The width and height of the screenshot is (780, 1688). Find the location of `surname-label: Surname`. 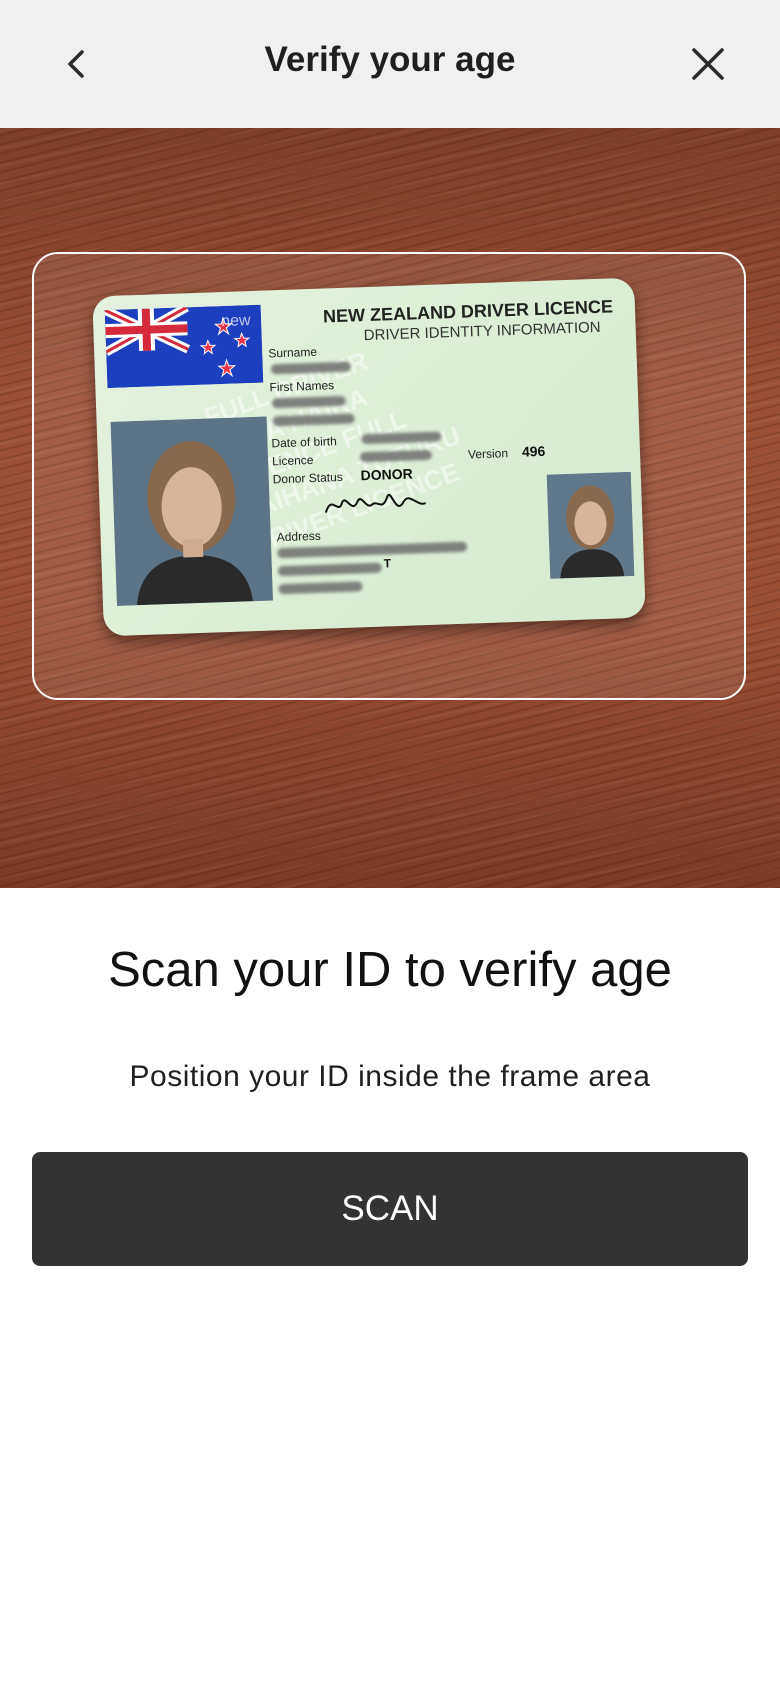

surname-label: Surname is located at coordinates (293, 352).